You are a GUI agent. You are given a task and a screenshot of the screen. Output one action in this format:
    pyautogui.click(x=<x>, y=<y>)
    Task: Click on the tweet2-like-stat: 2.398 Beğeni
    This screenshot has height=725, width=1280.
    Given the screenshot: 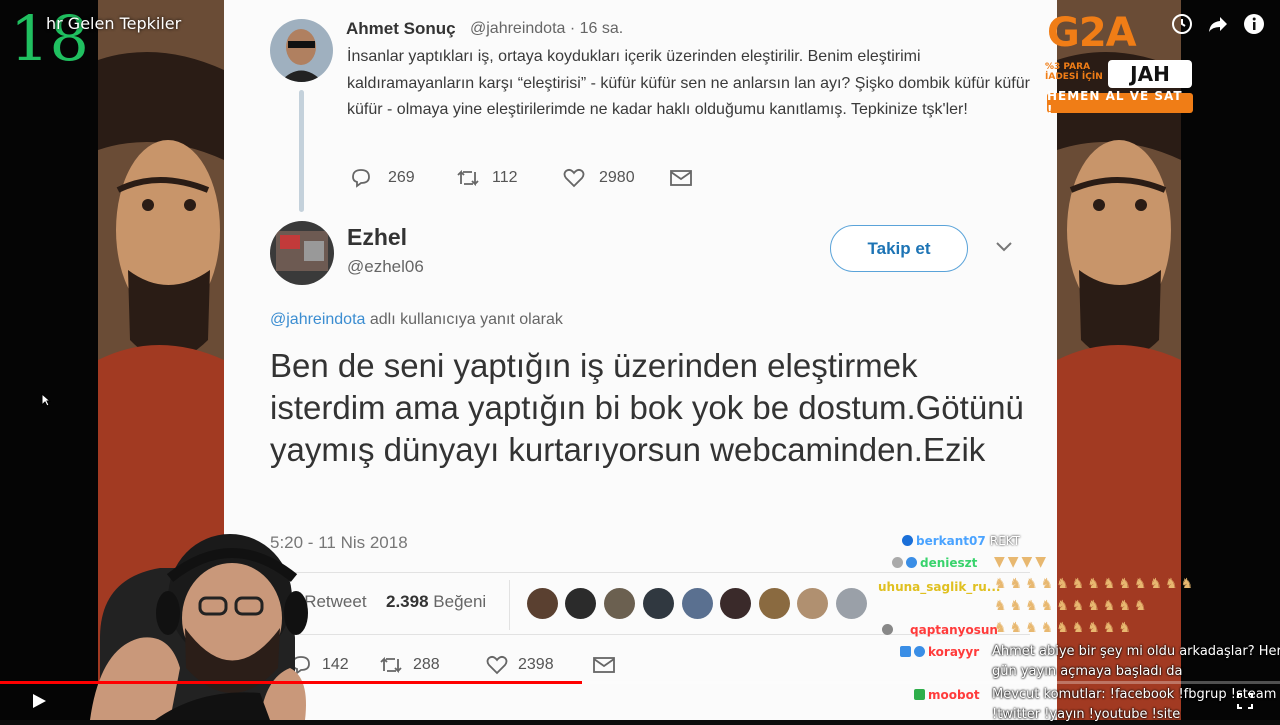 What is the action you would take?
    pyautogui.click(x=436, y=602)
    